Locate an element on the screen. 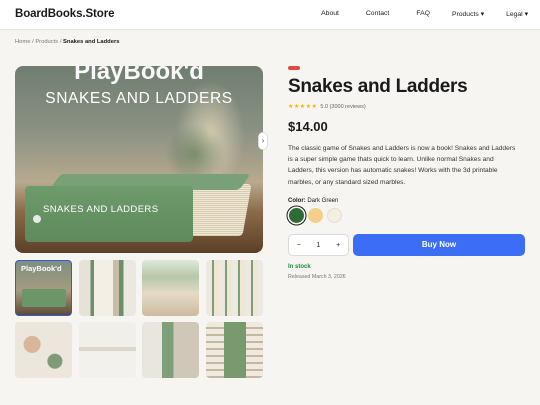  gallery-thumbnail-1: PlayBook'd is located at coordinates (43, 288).